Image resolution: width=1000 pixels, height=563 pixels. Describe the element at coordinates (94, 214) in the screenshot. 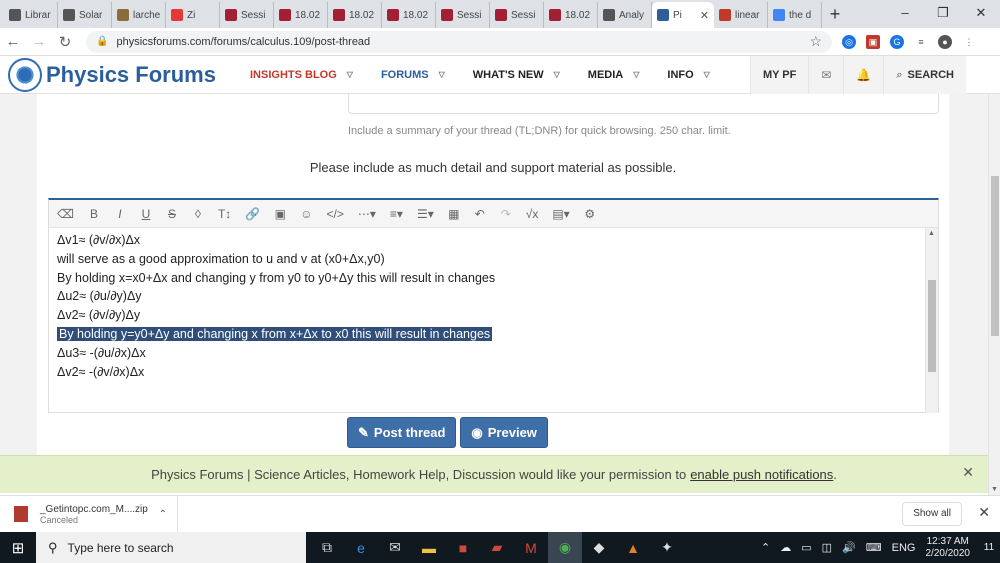

I see `bold-icon: B` at that location.